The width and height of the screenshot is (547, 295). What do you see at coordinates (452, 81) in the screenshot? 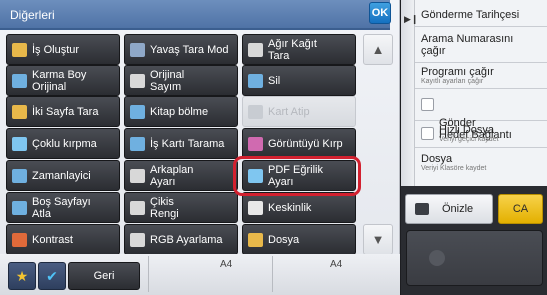
I see `call-program-sub: Kayıtlı ayarları çağır` at bounding box center [452, 81].